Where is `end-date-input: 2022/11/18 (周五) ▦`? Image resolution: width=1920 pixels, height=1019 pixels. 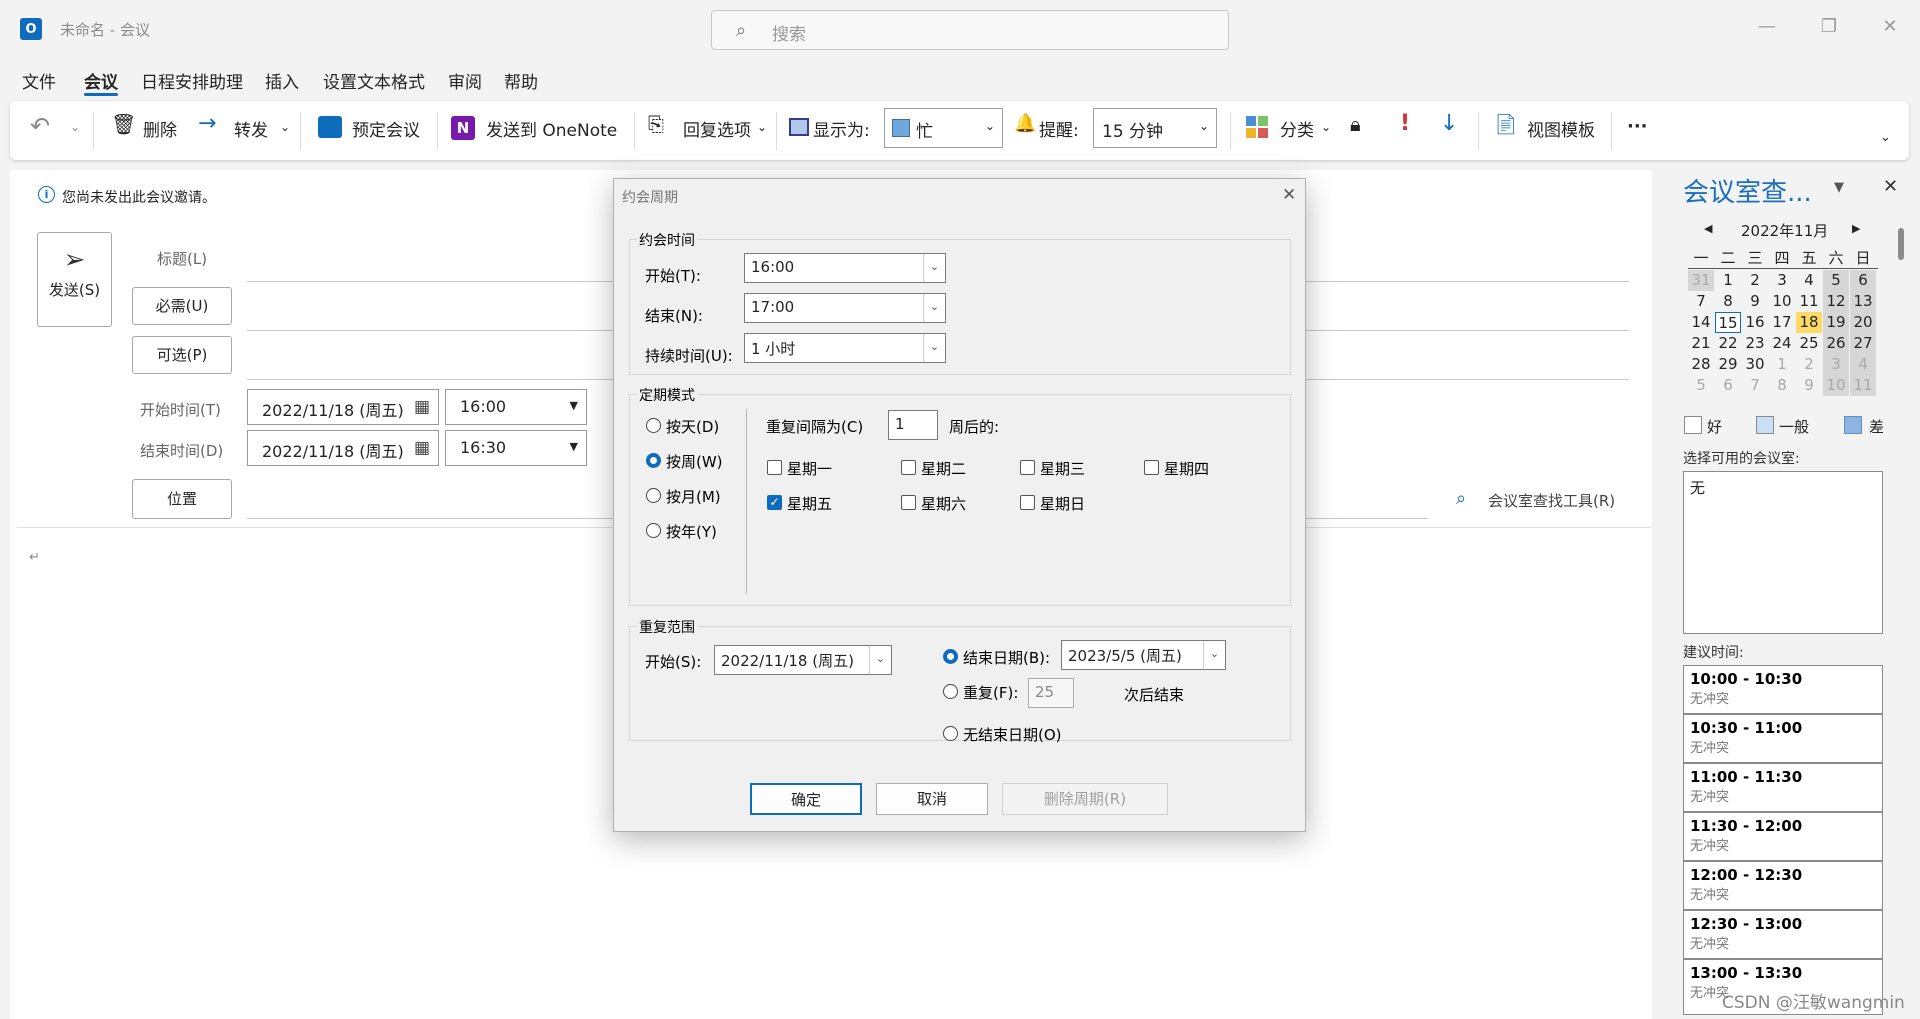
end-date-input: 2022/11/18 (周五) ▦ is located at coordinates (343, 448).